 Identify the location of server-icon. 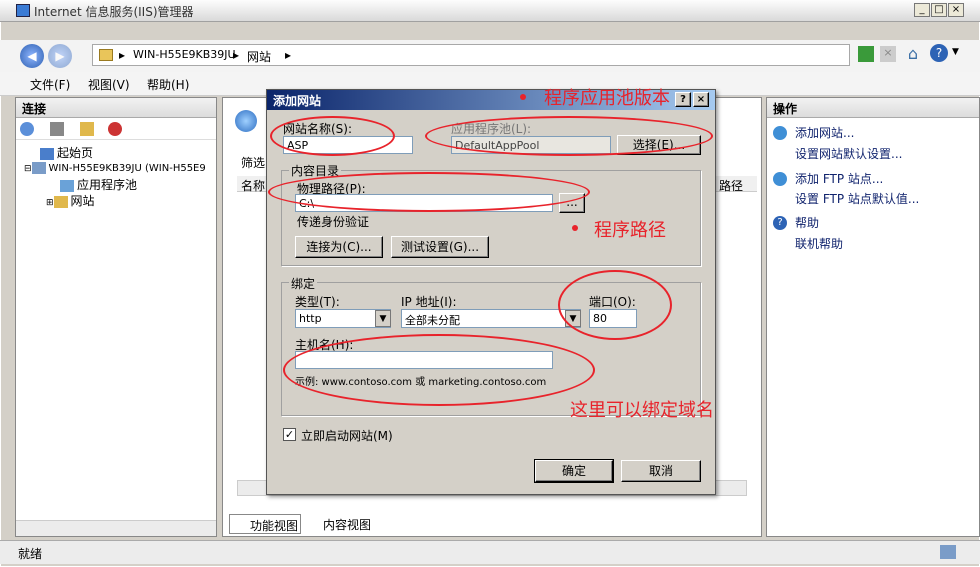
(38, 167).